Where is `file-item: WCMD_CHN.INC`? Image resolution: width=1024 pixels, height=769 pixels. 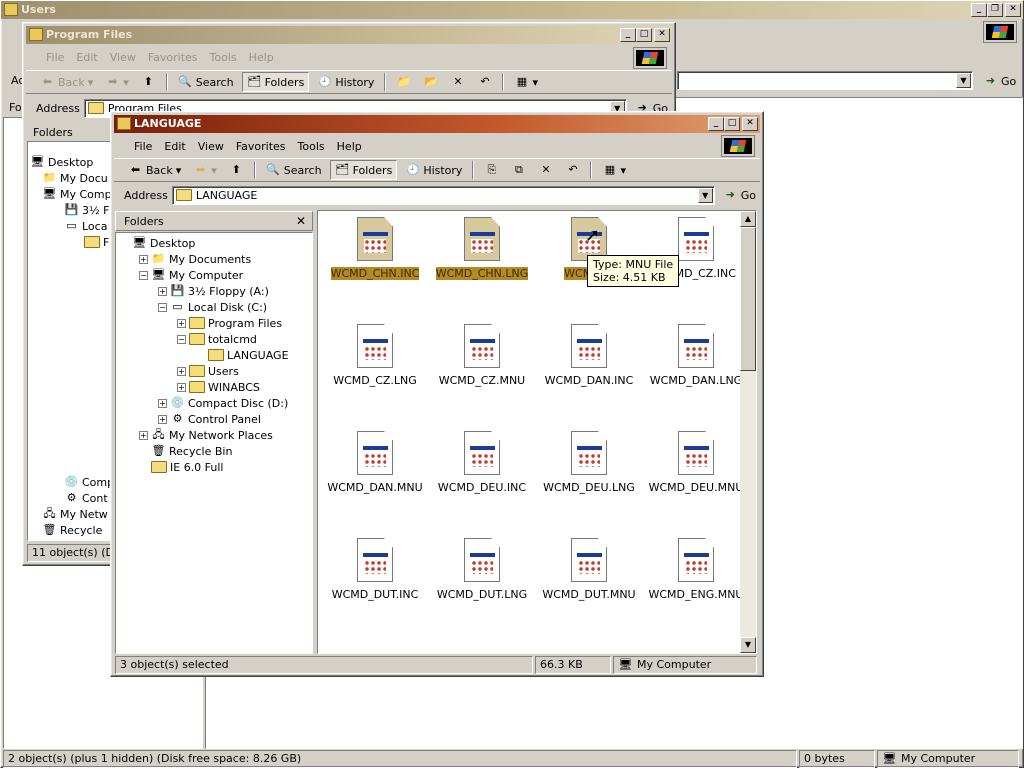 file-item: WCMD_CHN.INC is located at coordinates (375, 263).